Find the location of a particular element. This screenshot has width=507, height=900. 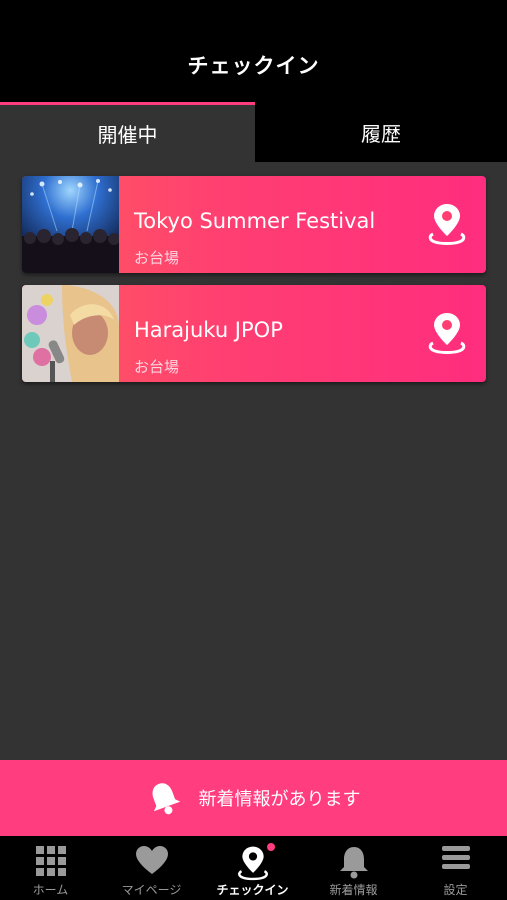

concert-crowd-photo is located at coordinates (70, 224).